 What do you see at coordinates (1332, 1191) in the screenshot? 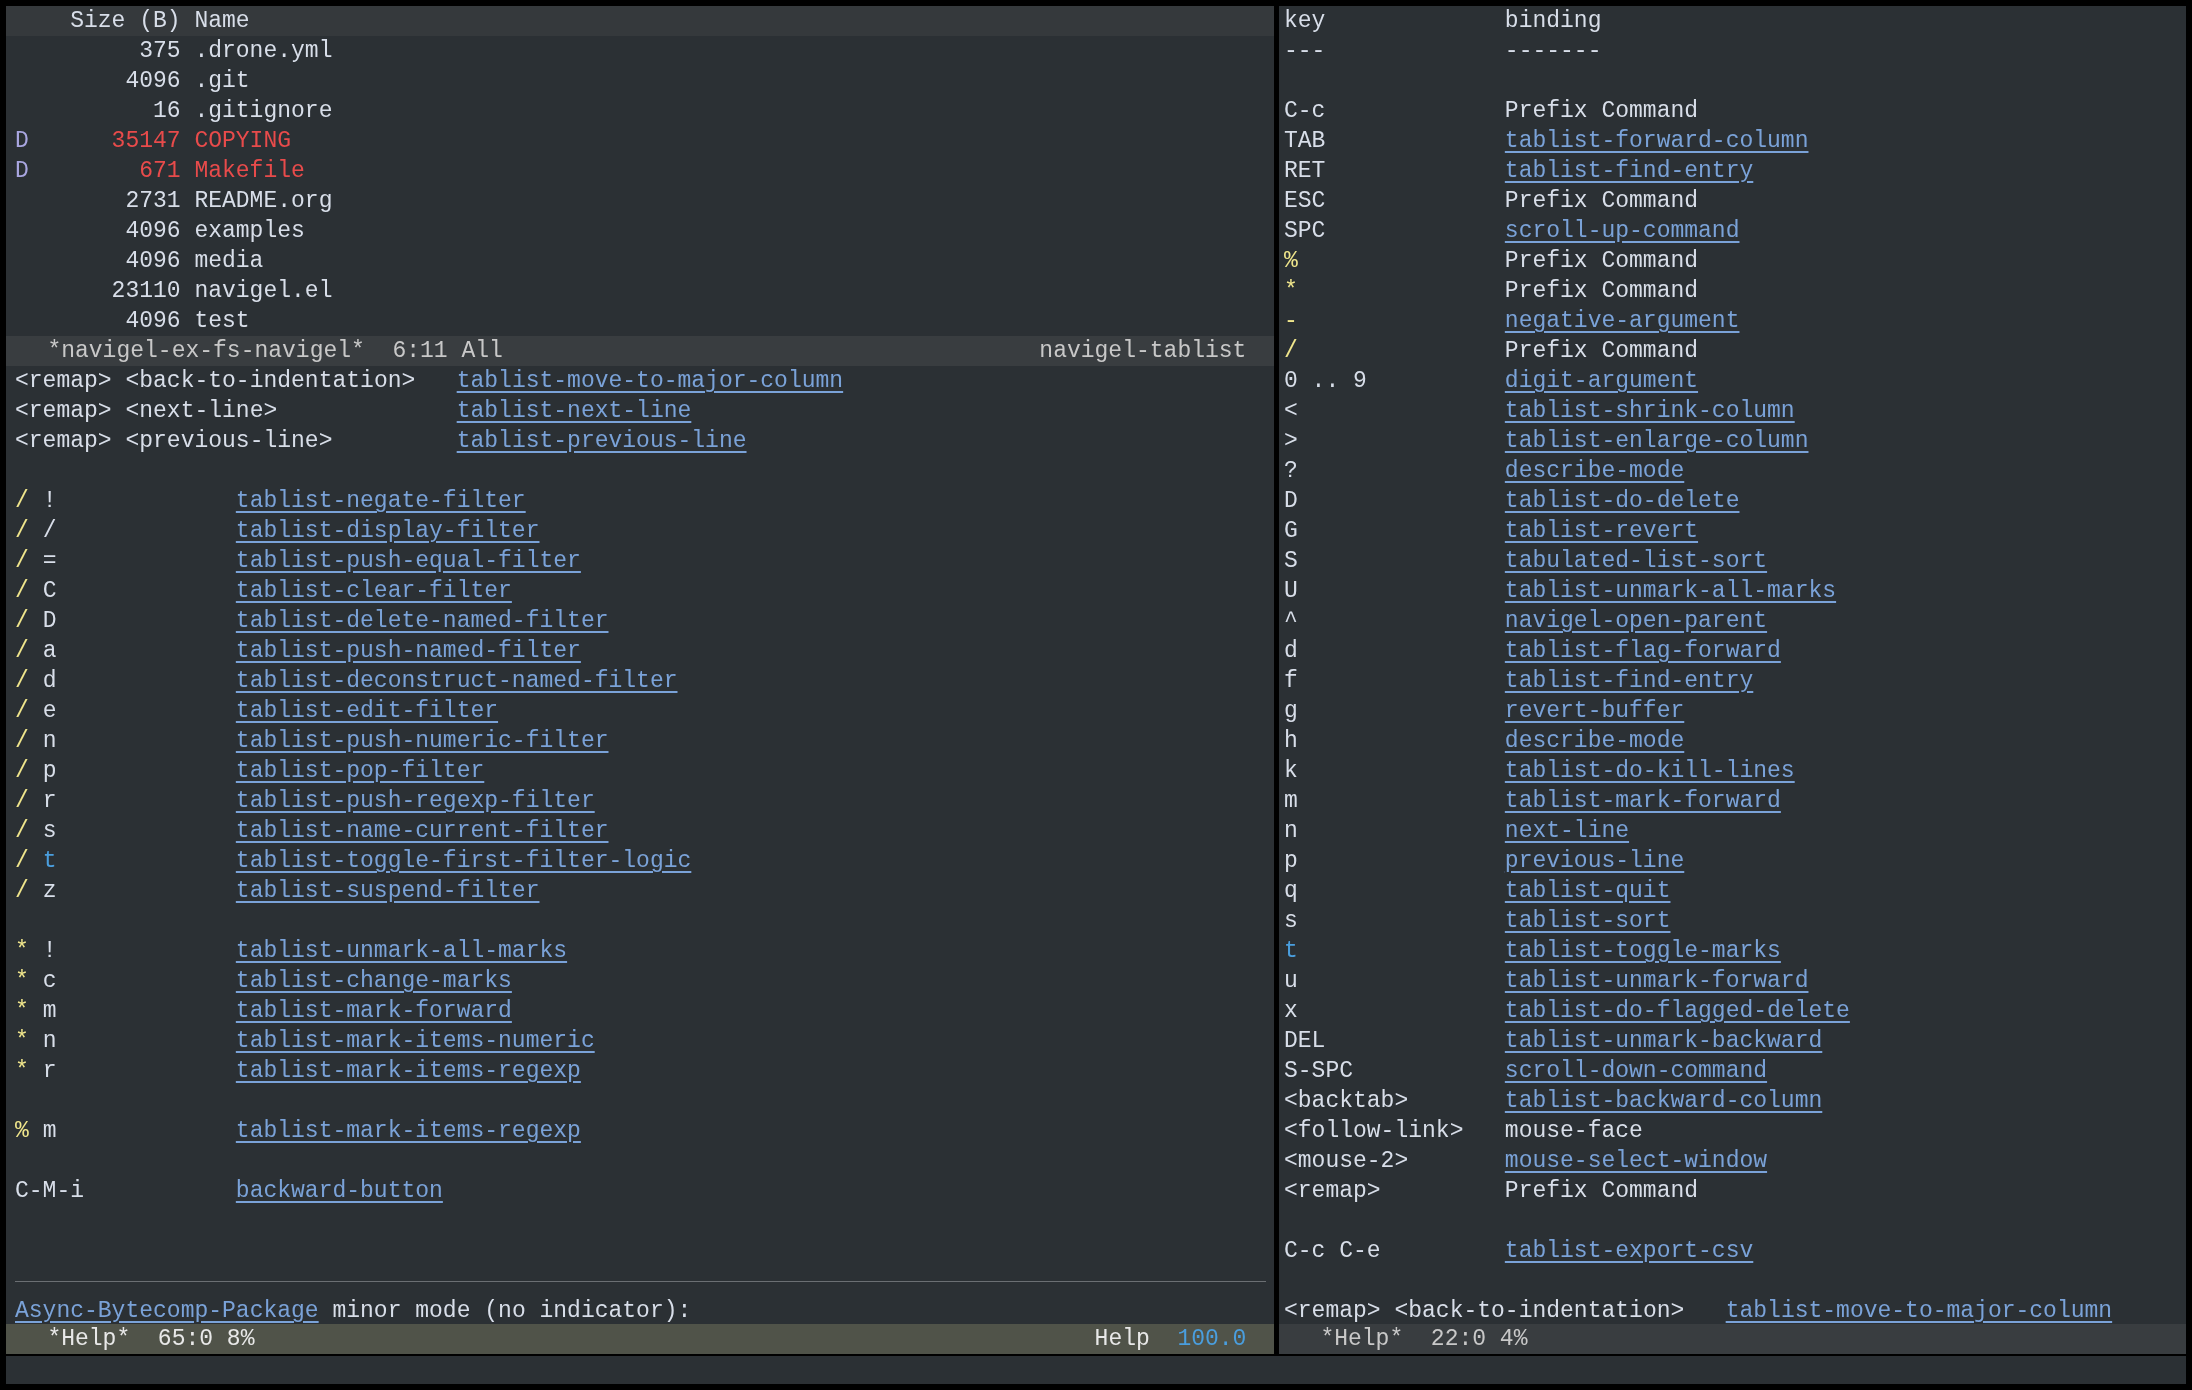
I see `key-label: <remap>` at bounding box center [1332, 1191].